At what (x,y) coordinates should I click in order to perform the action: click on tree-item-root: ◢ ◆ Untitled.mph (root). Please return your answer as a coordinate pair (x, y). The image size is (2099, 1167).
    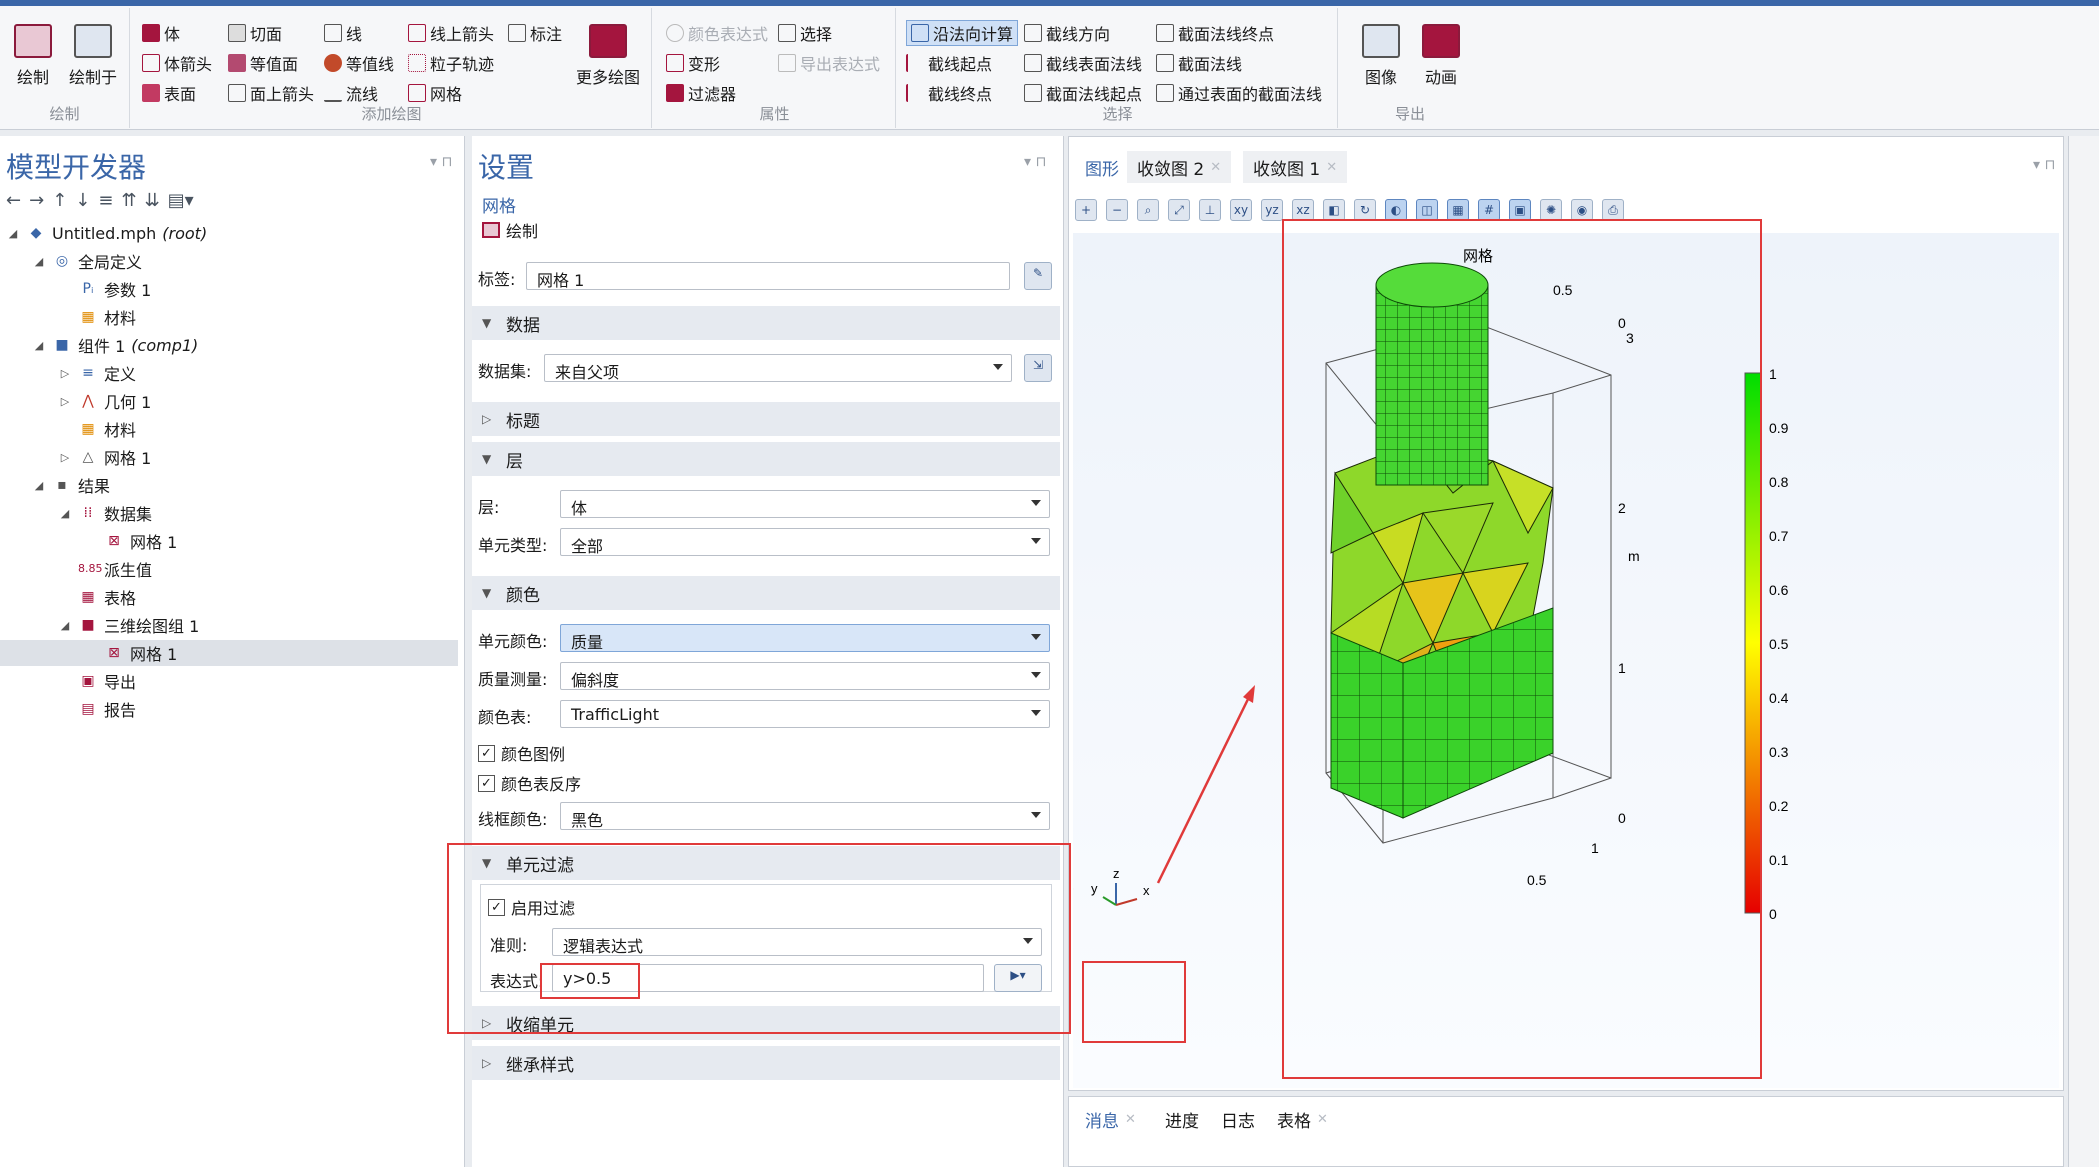
    Looking at the image, I should click on (106, 233).